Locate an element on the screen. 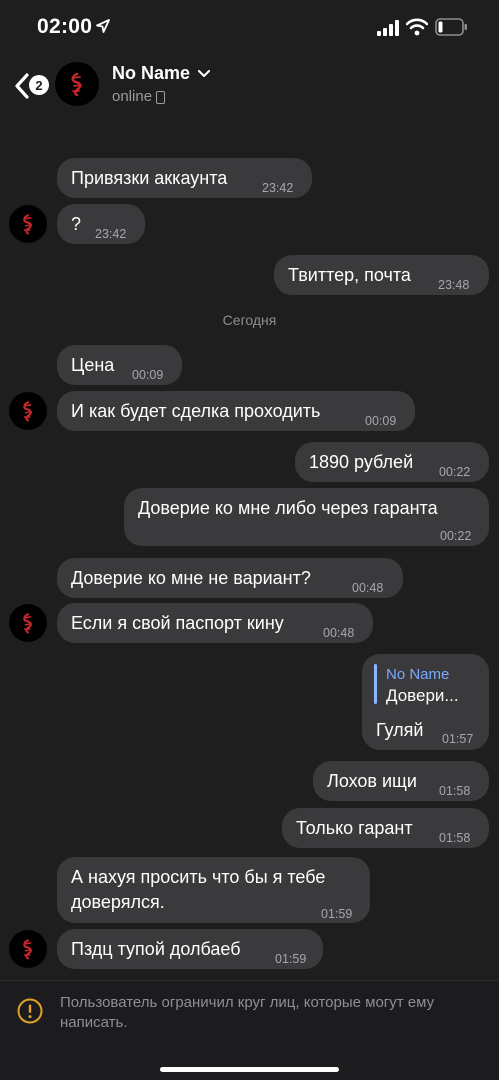 The height and width of the screenshot is (1080, 499). message-time: 01:57 is located at coordinates (458, 739).